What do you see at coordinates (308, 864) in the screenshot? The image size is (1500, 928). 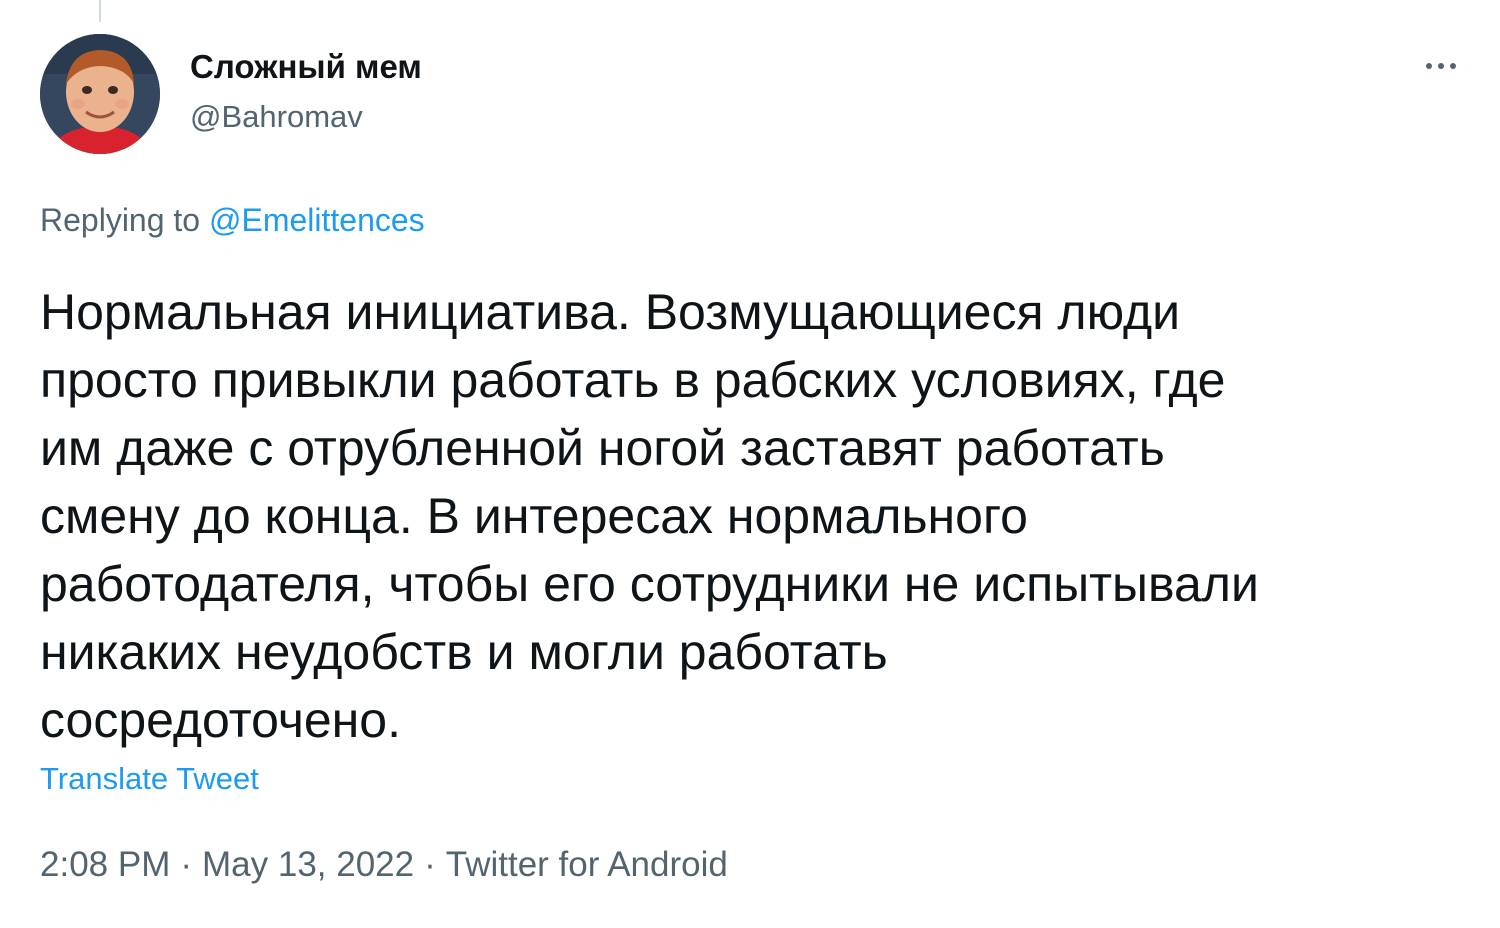 I see `tweet-date: May 13, 2022` at bounding box center [308, 864].